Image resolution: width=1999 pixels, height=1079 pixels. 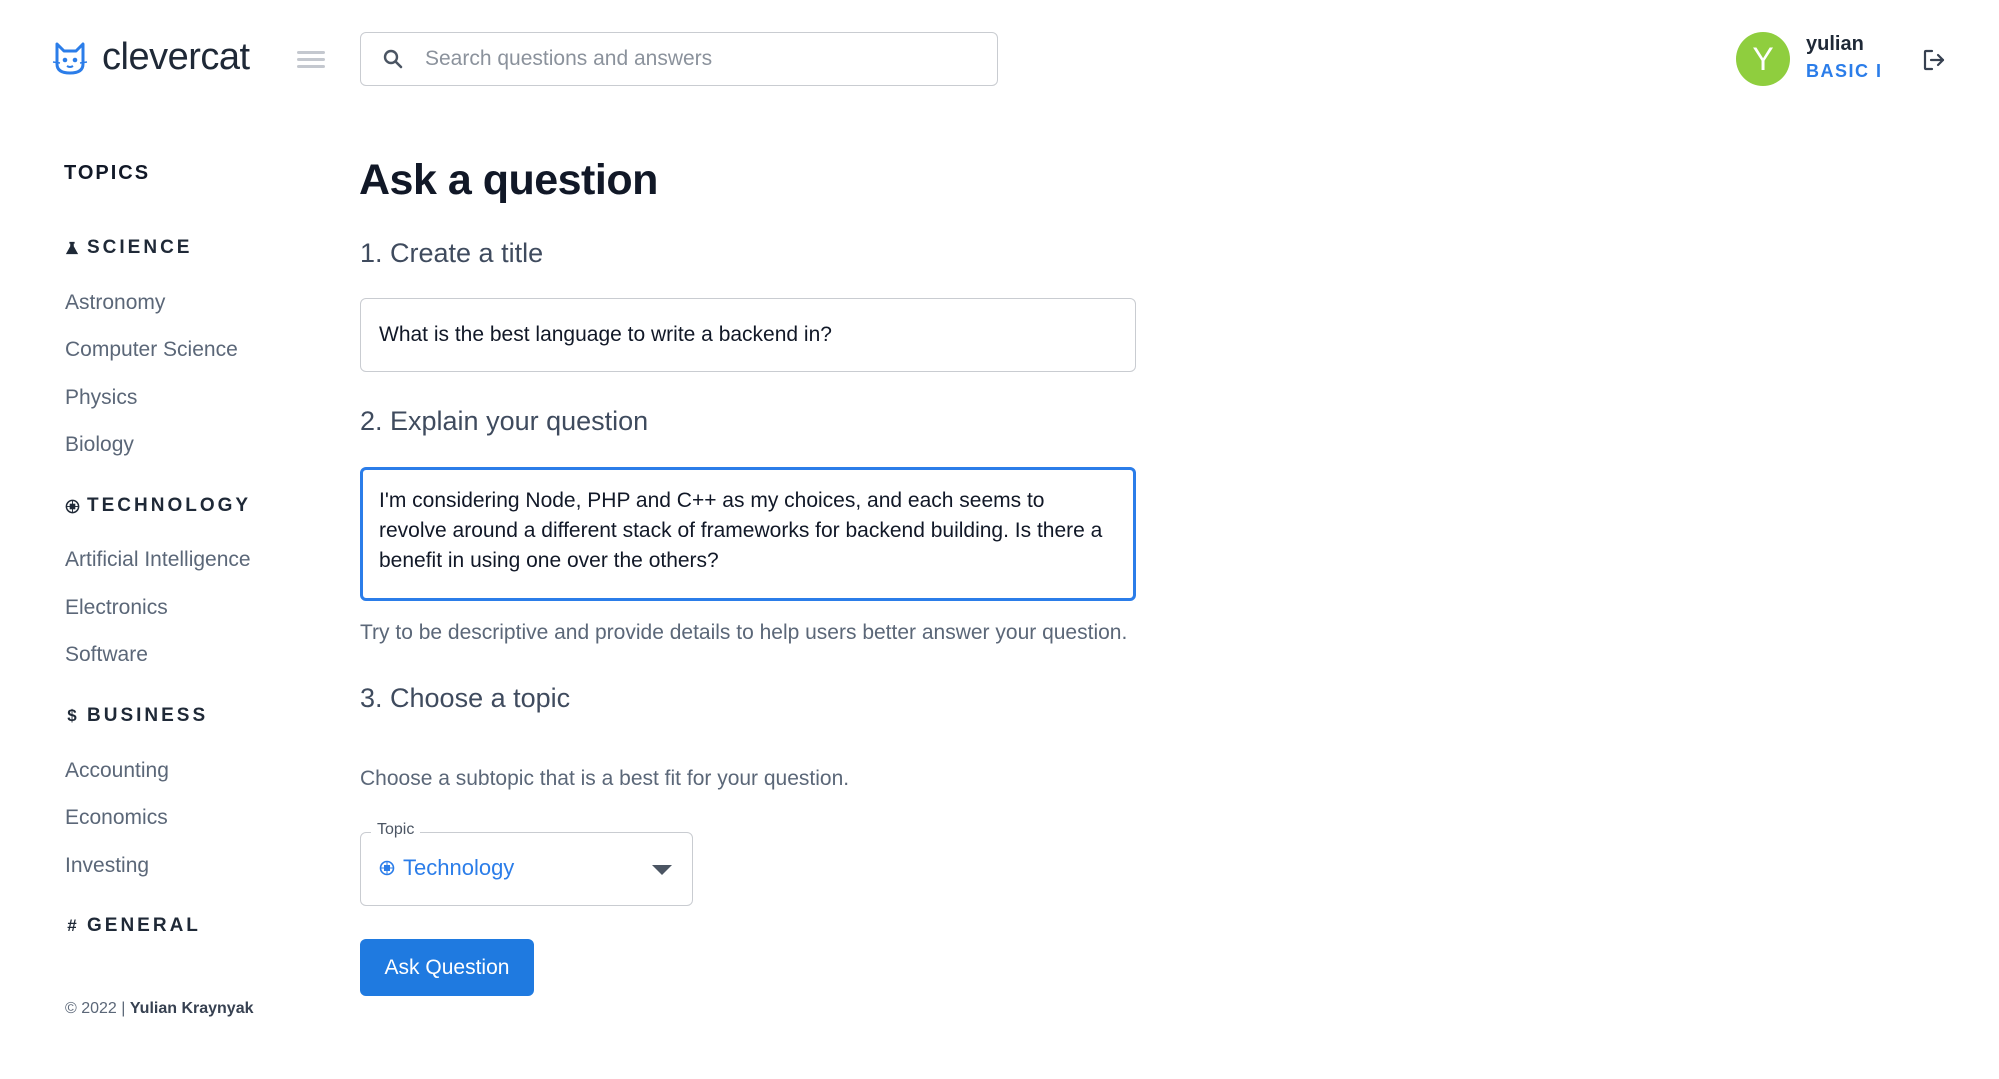 I want to click on search-input, so click(x=710, y=59).